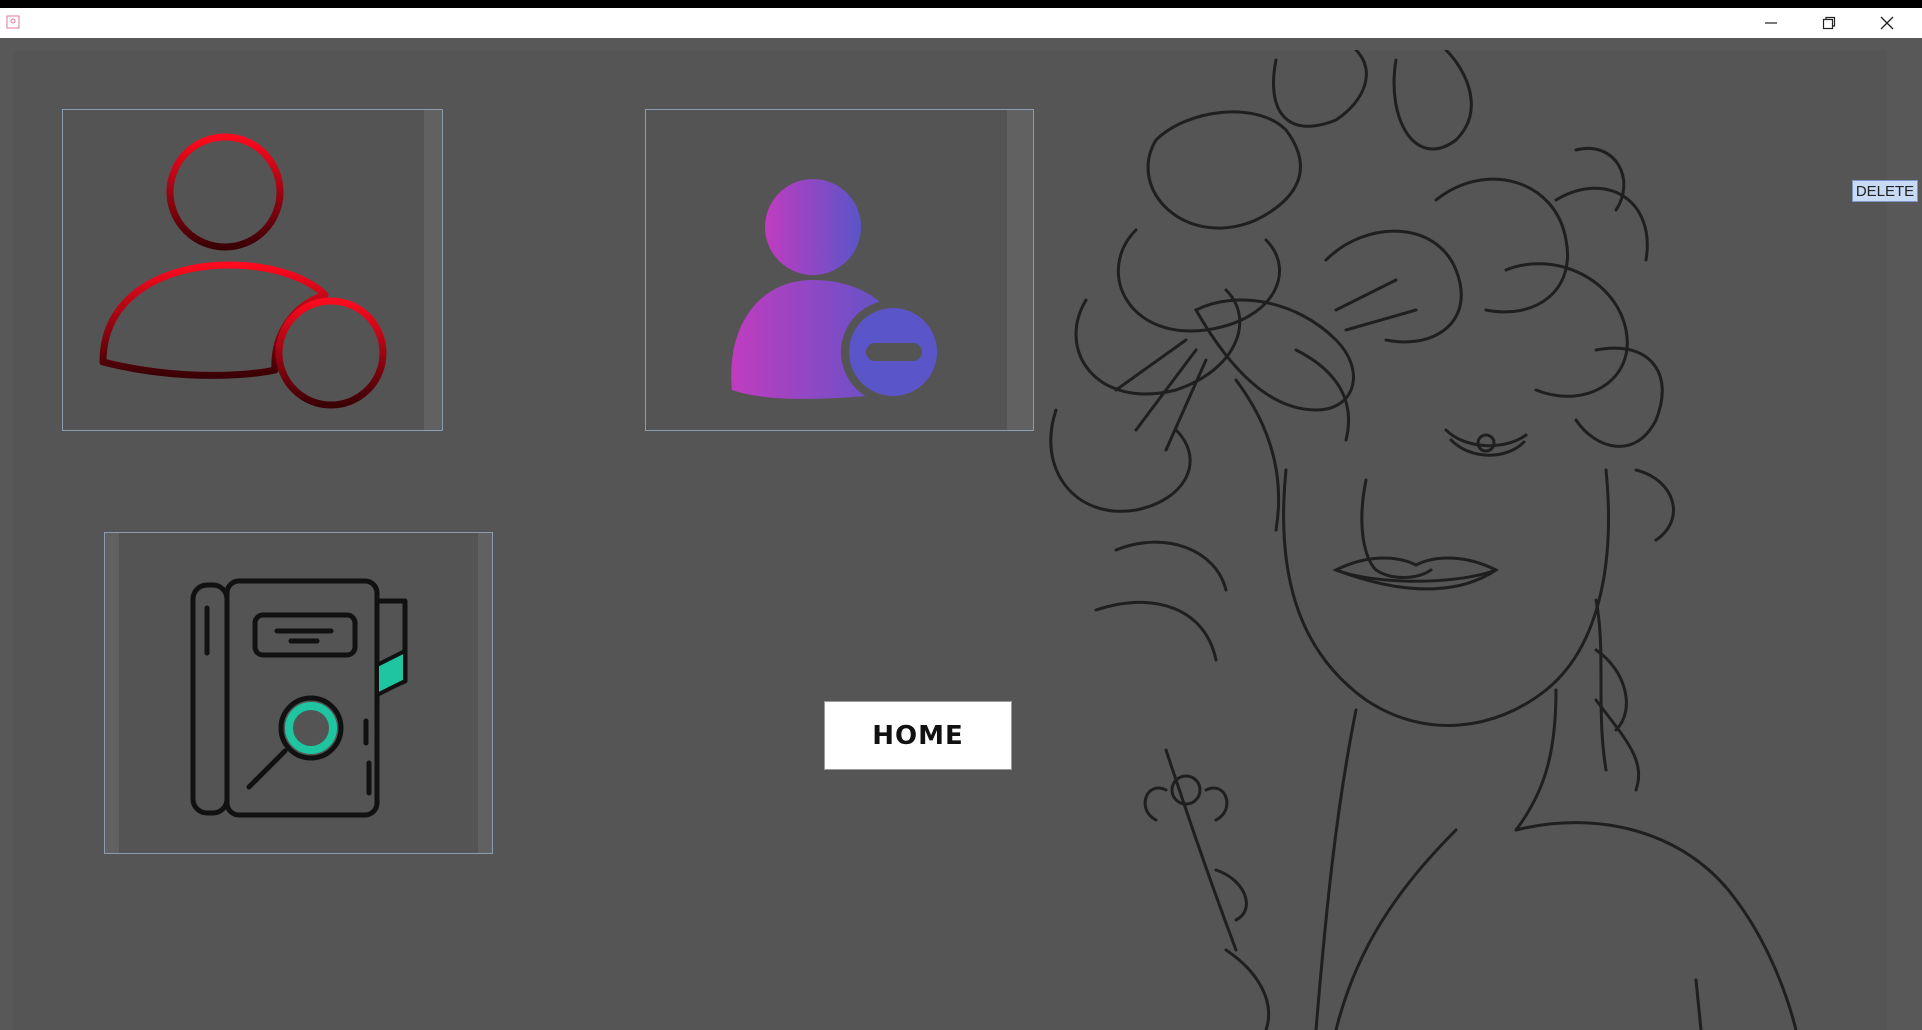  Describe the element at coordinates (243, 271) in the screenshot. I see `add-user-icon` at that location.